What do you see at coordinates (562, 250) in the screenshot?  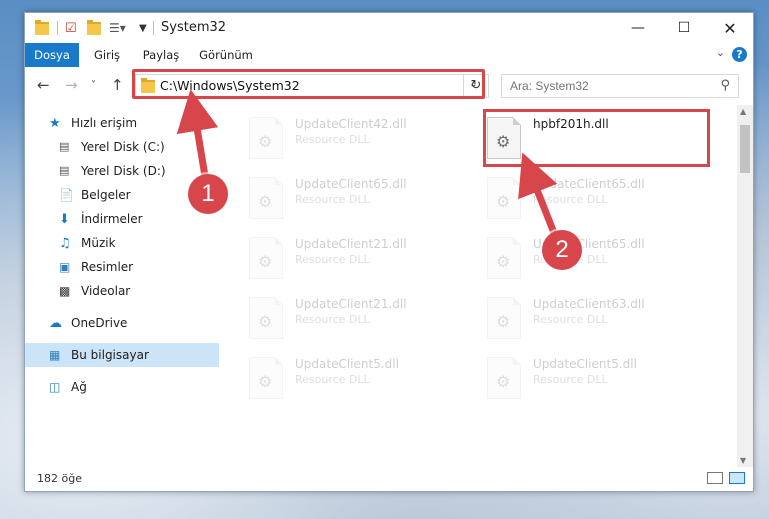 I see `step-2-callout: 2` at bounding box center [562, 250].